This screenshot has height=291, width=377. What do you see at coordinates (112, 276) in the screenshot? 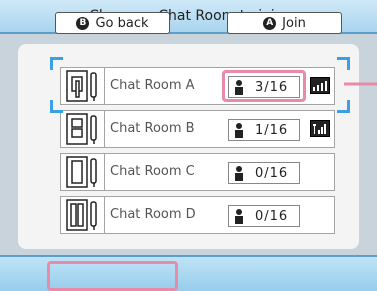
I see `go-back-highlight` at bounding box center [112, 276].